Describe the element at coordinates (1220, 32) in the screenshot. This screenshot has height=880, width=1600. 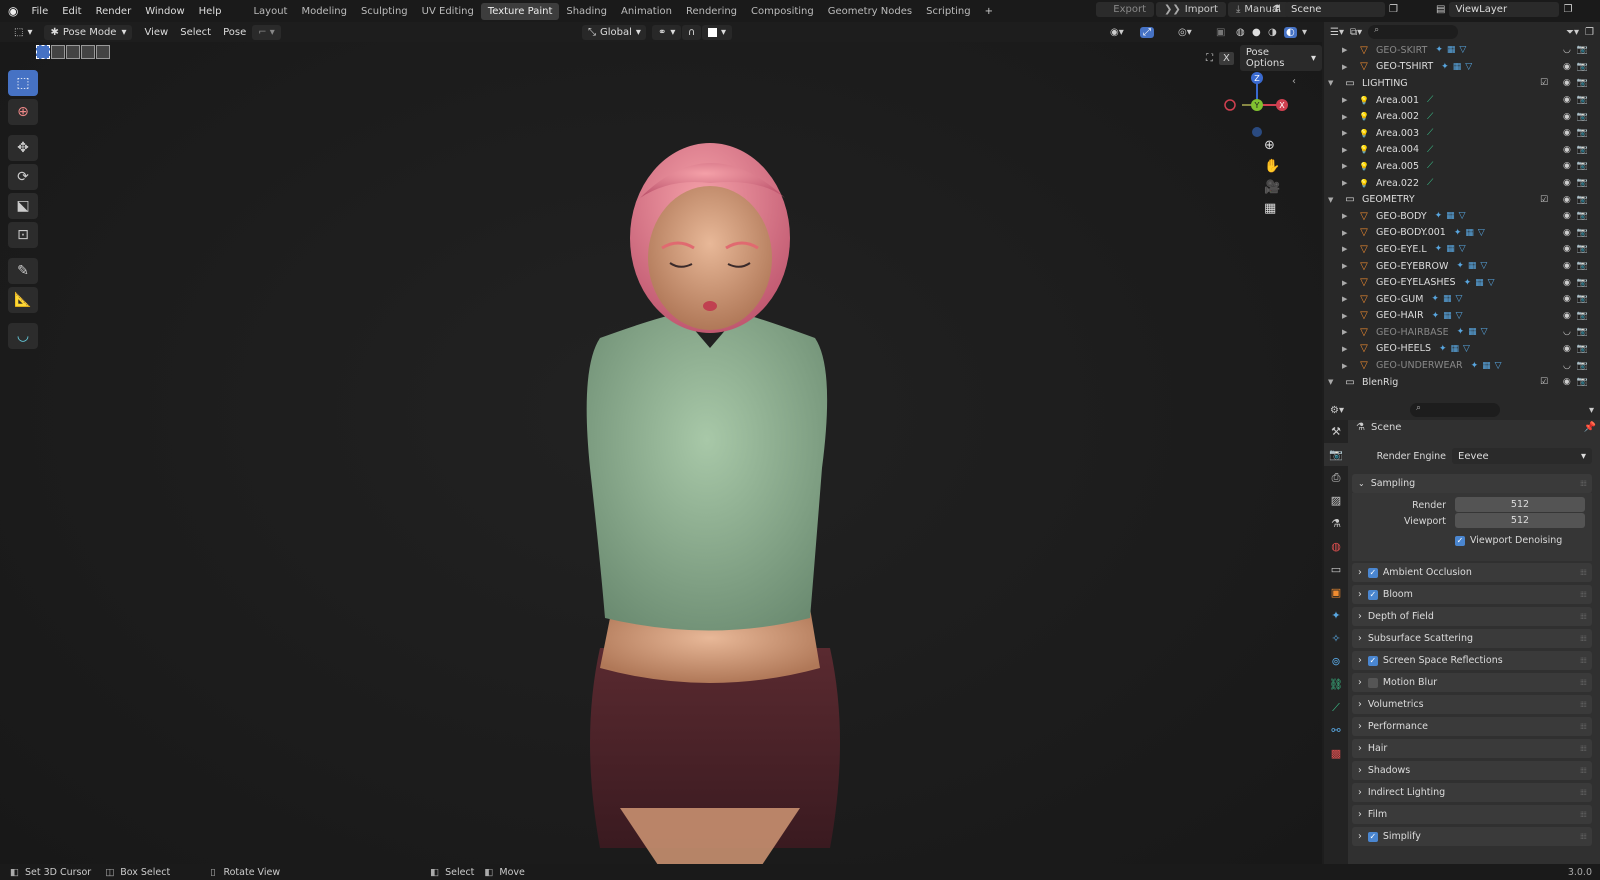
I see `xray-toggle-icon: ▣` at that location.